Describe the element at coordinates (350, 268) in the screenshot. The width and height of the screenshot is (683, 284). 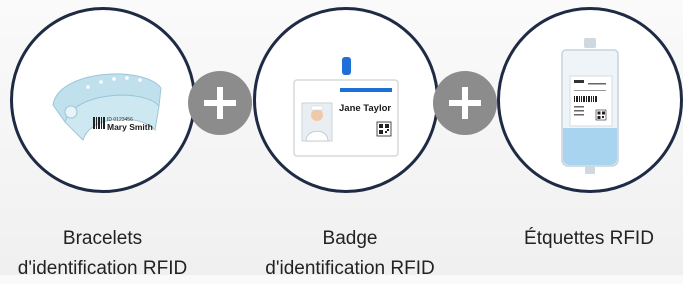
I see `badge-label-line2: d'identification RFID` at that location.